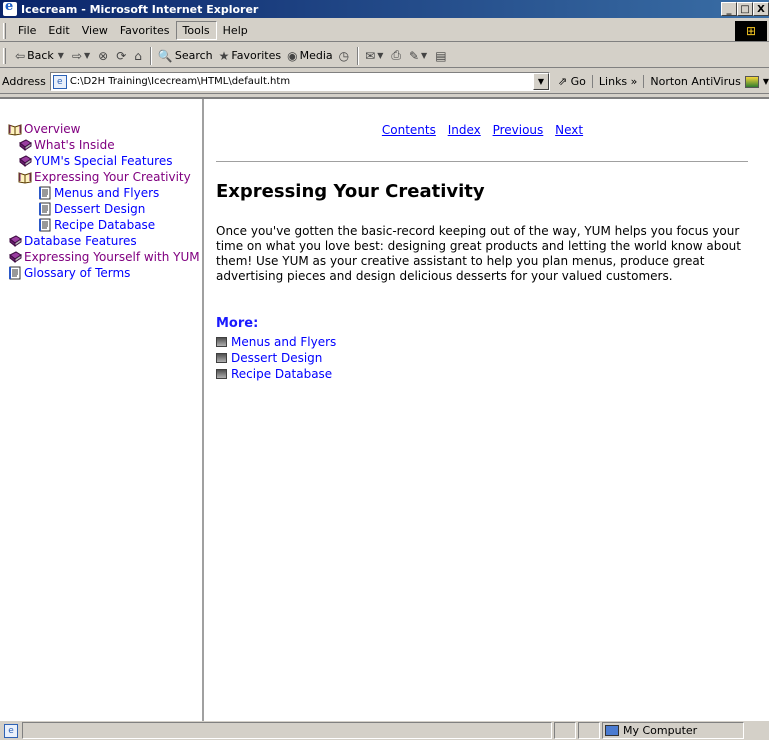  Describe the element at coordinates (4, 30) in the screenshot. I see `menu-grip` at that location.